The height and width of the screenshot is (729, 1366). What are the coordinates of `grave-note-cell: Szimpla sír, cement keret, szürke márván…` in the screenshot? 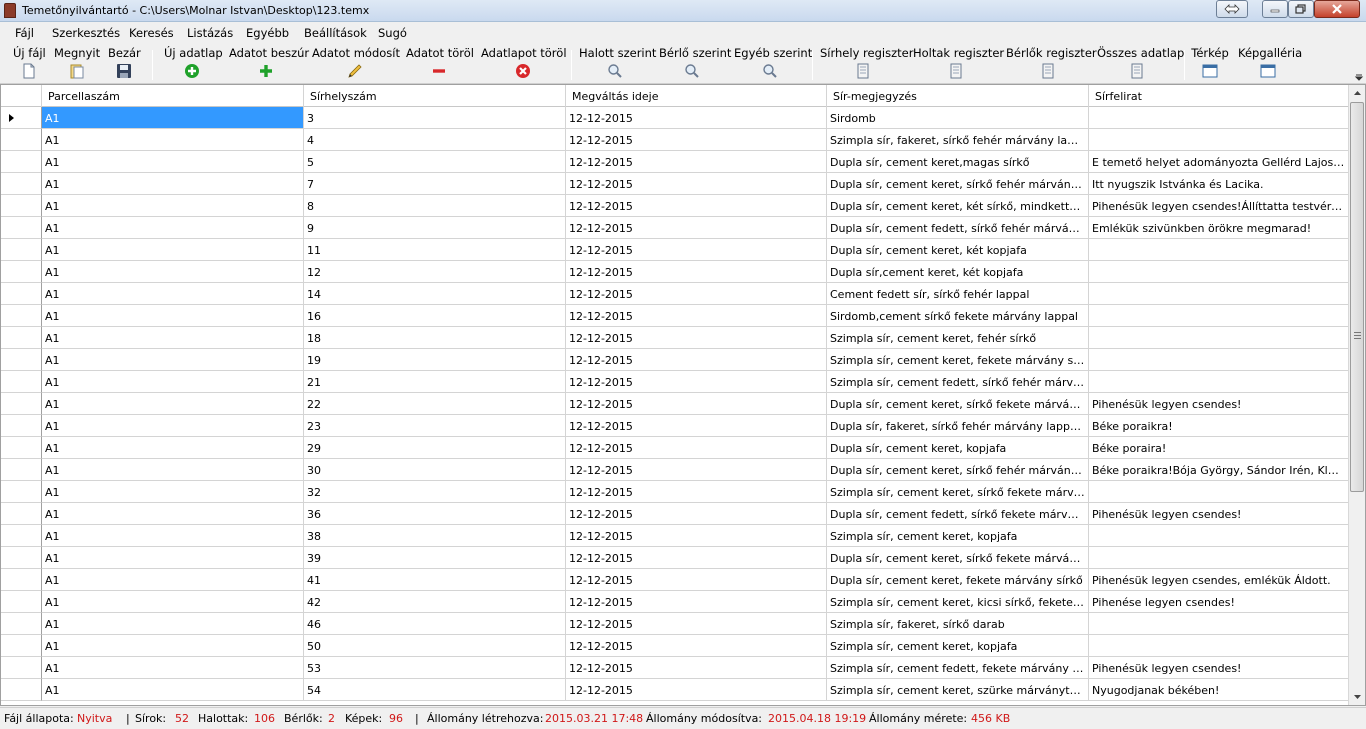 It's located at (958, 690).